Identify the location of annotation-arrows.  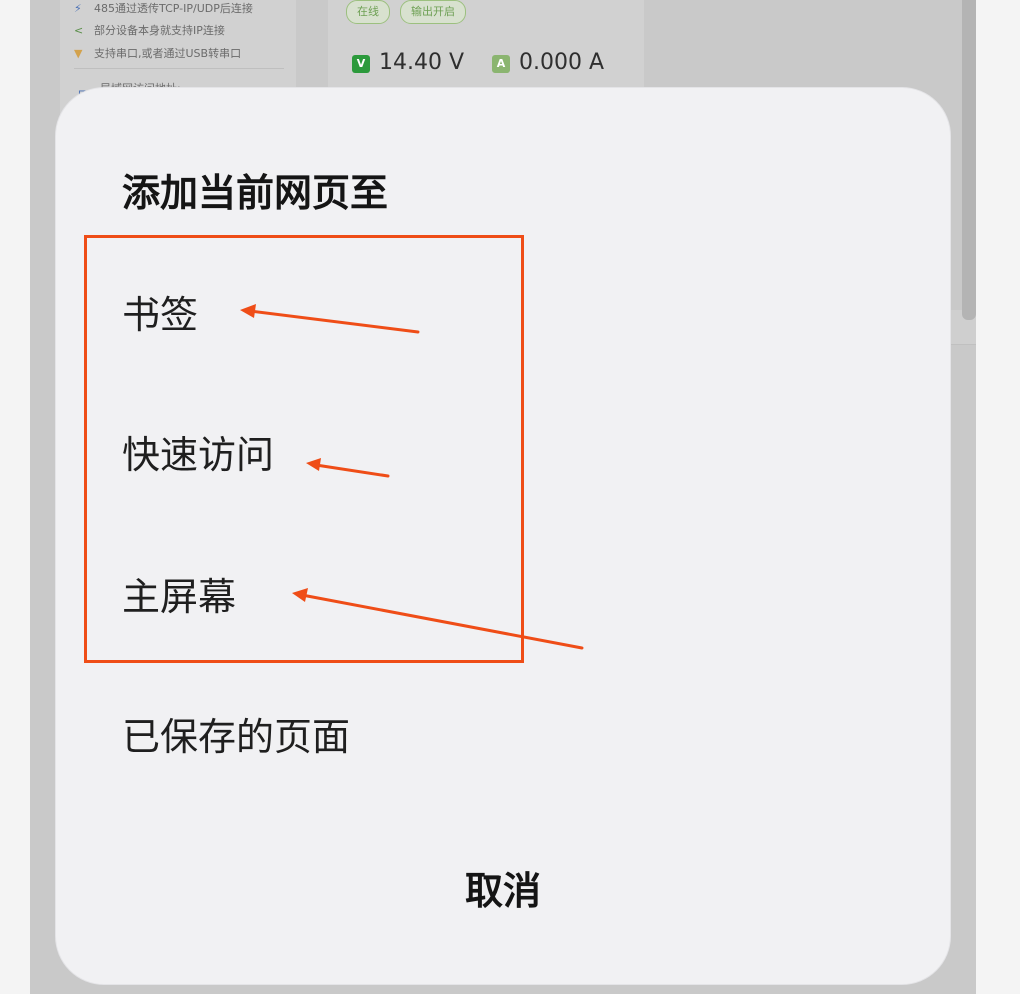
(412, 477).